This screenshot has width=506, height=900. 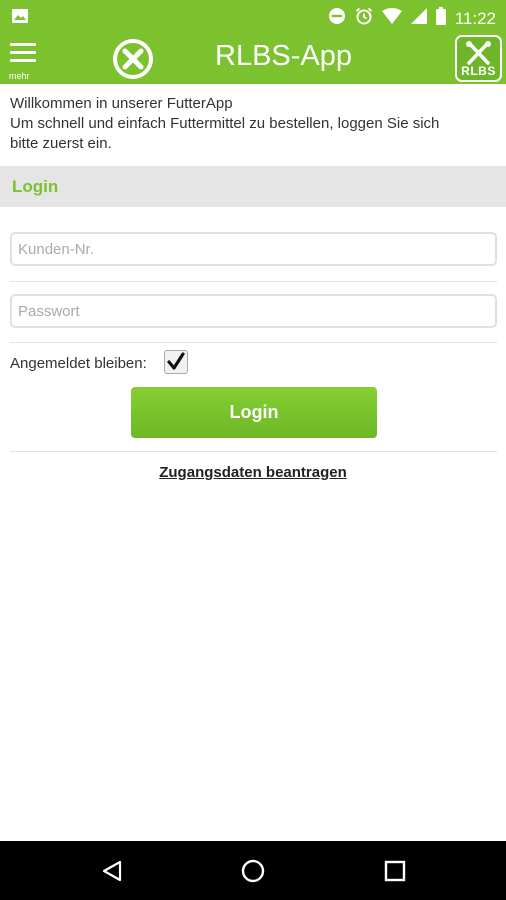 What do you see at coordinates (253, 472) in the screenshot?
I see `request-credentials-link: Zugangsdaten beantragen` at bounding box center [253, 472].